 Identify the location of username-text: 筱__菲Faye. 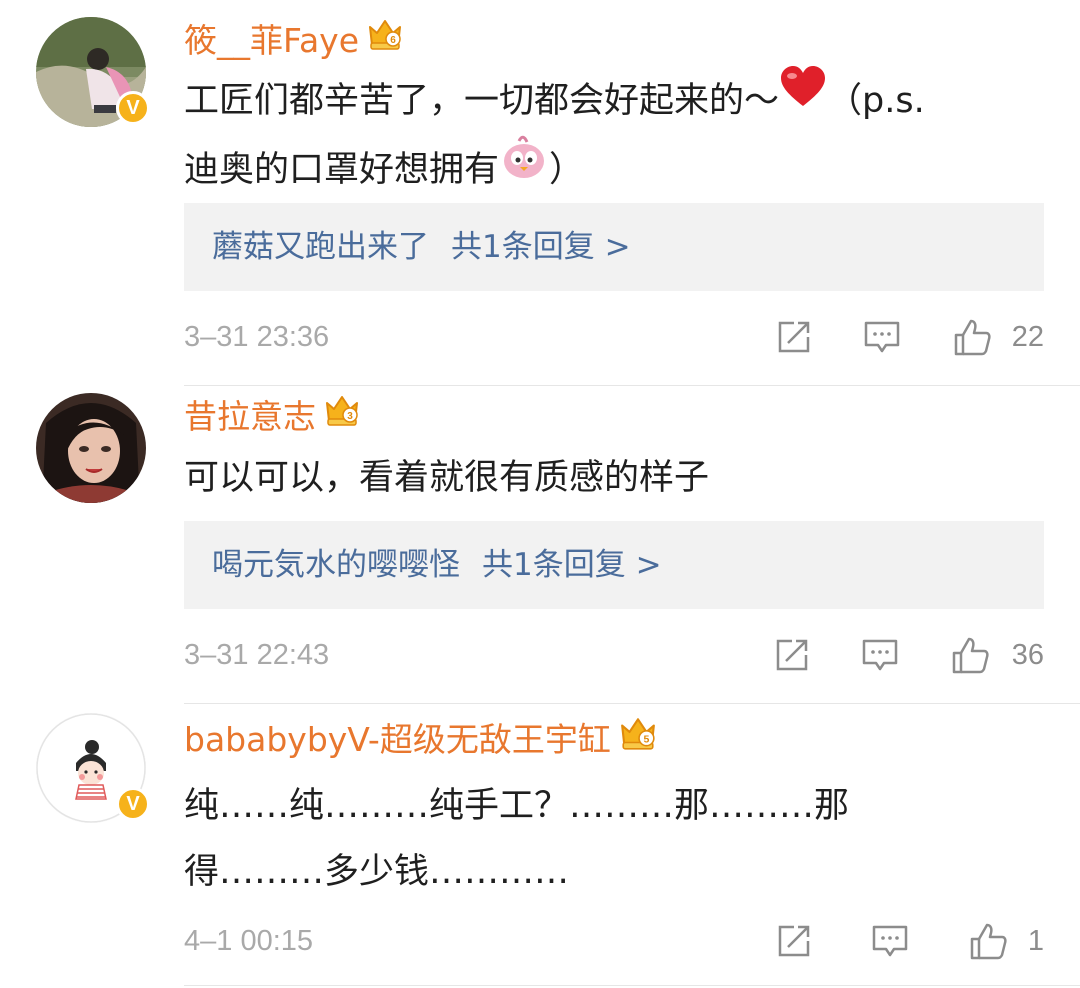
(272, 40).